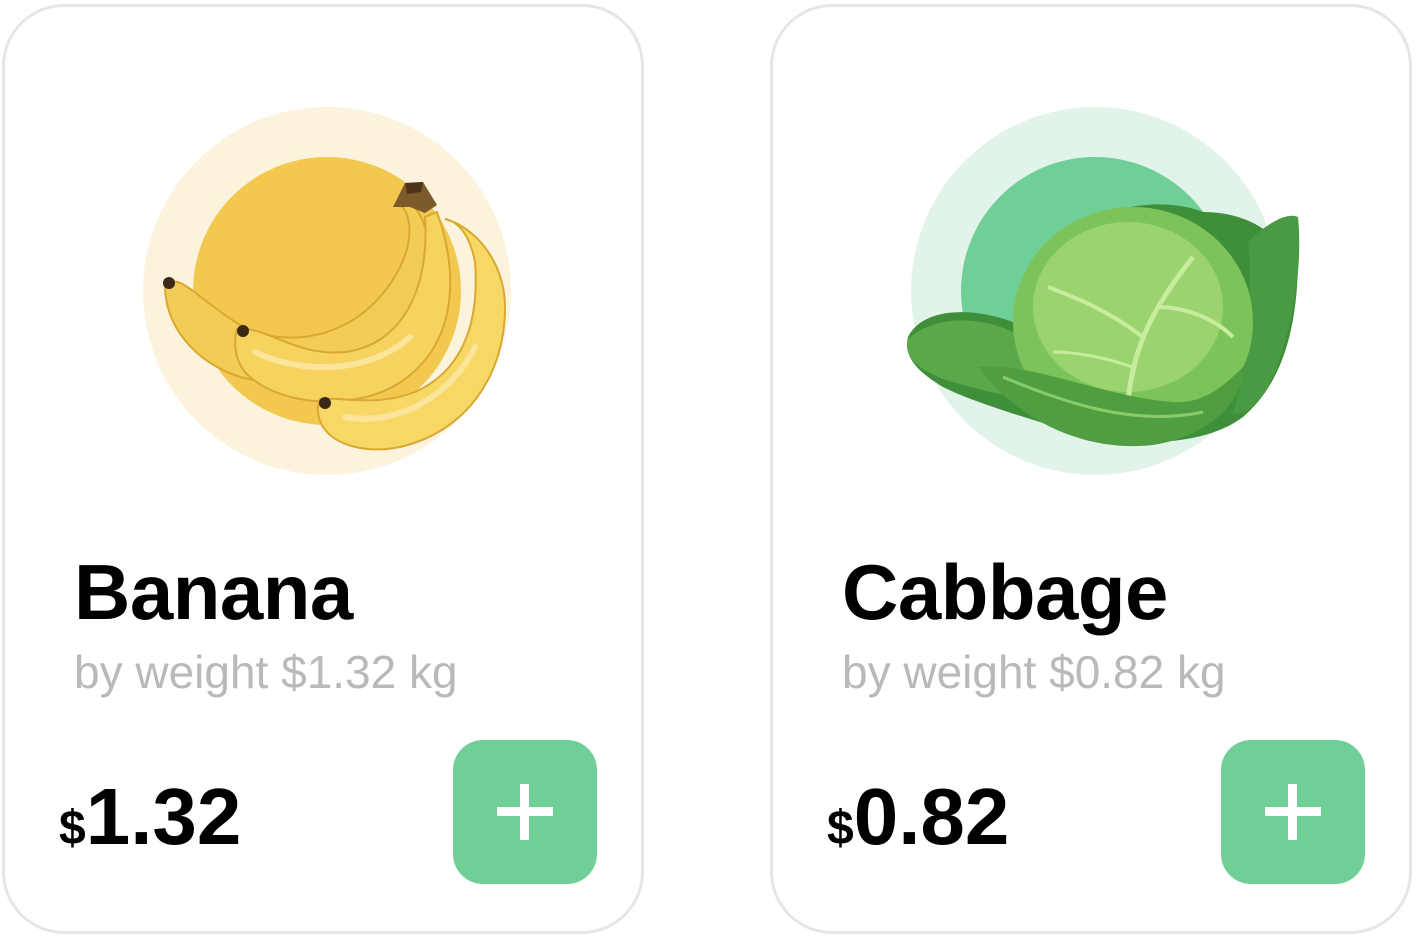 Image resolution: width=1416 pixels, height=937 pixels. What do you see at coordinates (213, 592) in the screenshot?
I see `product-name: Banana` at bounding box center [213, 592].